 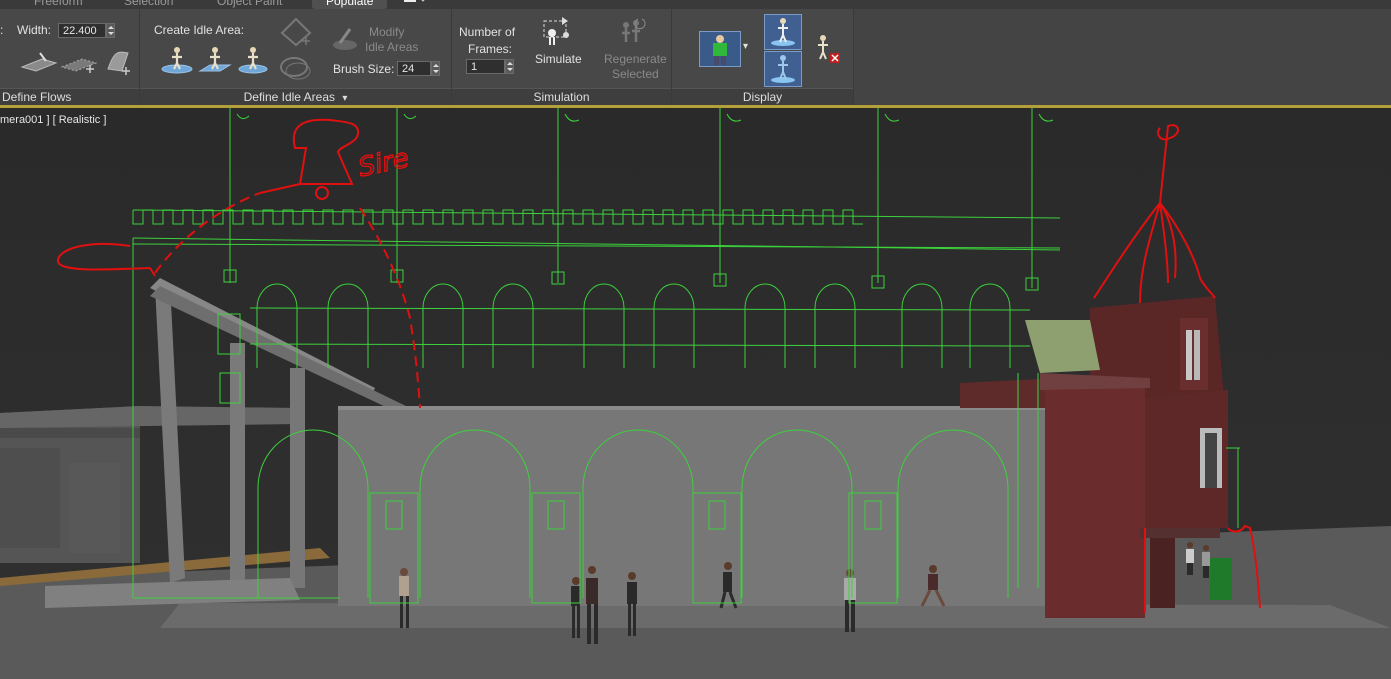 What do you see at coordinates (148, 4) in the screenshot?
I see `tab-selection: Selection` at bounding box center [148, 4].